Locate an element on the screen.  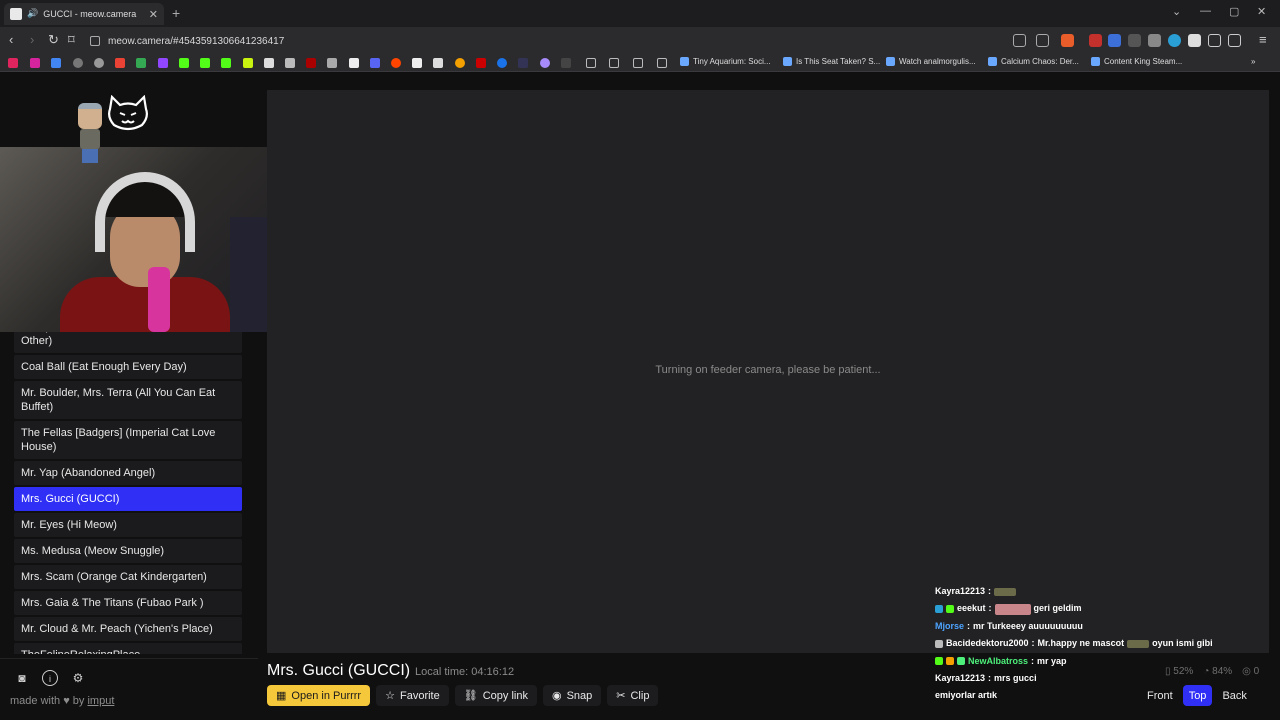
scissors-icon: ✂ is located at coordinates (621, 696).